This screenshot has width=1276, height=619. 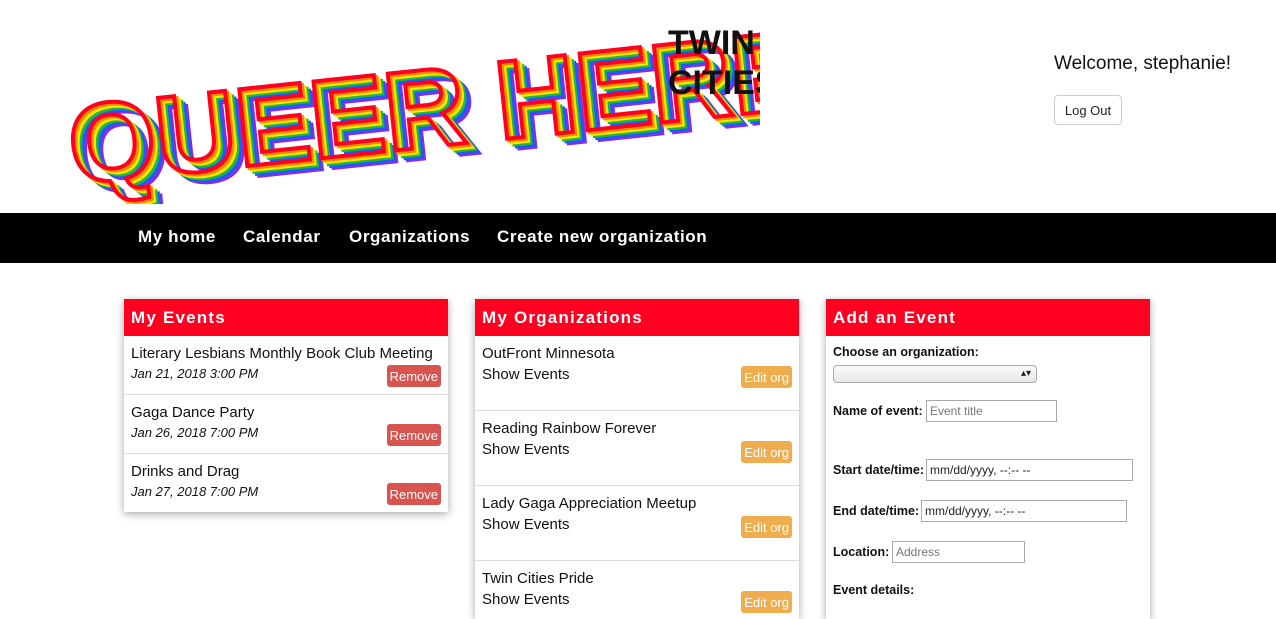 I want to click on nav-create-organization: Create new organization, so click(x=602, y=237).